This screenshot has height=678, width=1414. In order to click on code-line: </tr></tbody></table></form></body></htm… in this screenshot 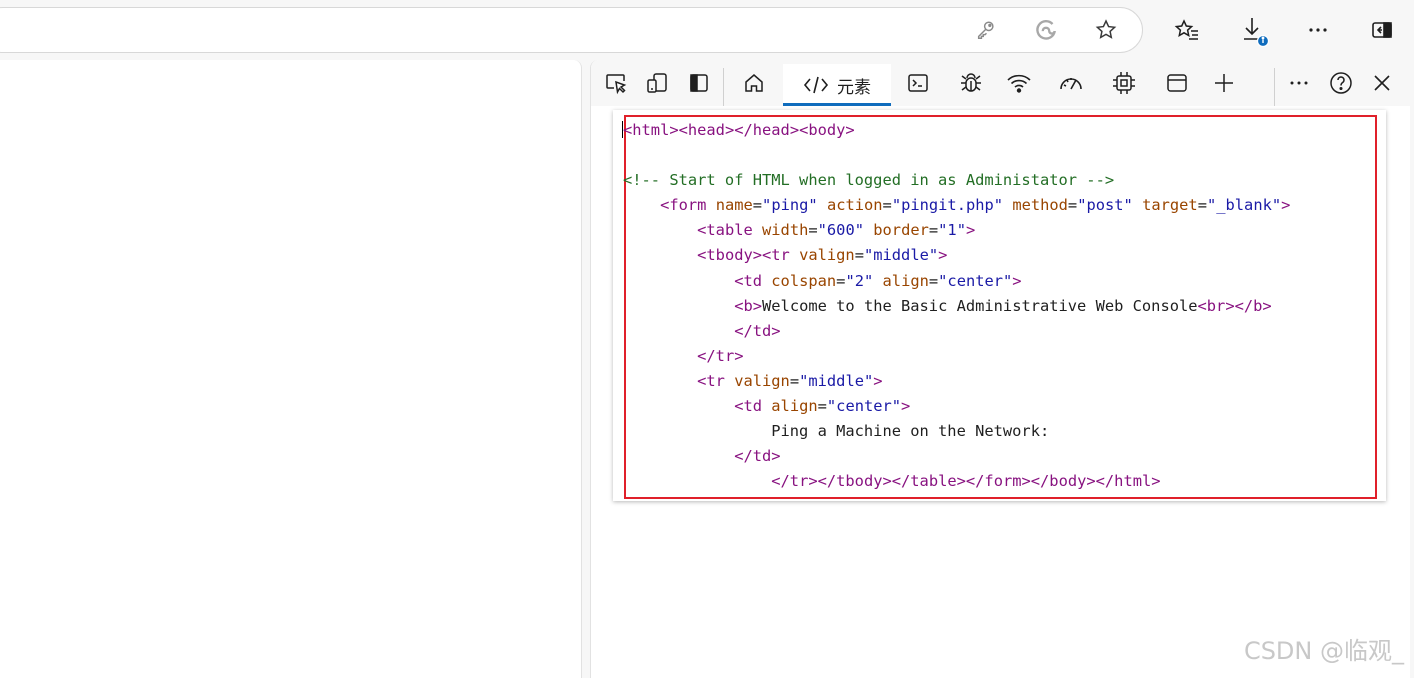, I will do `click(956, 481)`.